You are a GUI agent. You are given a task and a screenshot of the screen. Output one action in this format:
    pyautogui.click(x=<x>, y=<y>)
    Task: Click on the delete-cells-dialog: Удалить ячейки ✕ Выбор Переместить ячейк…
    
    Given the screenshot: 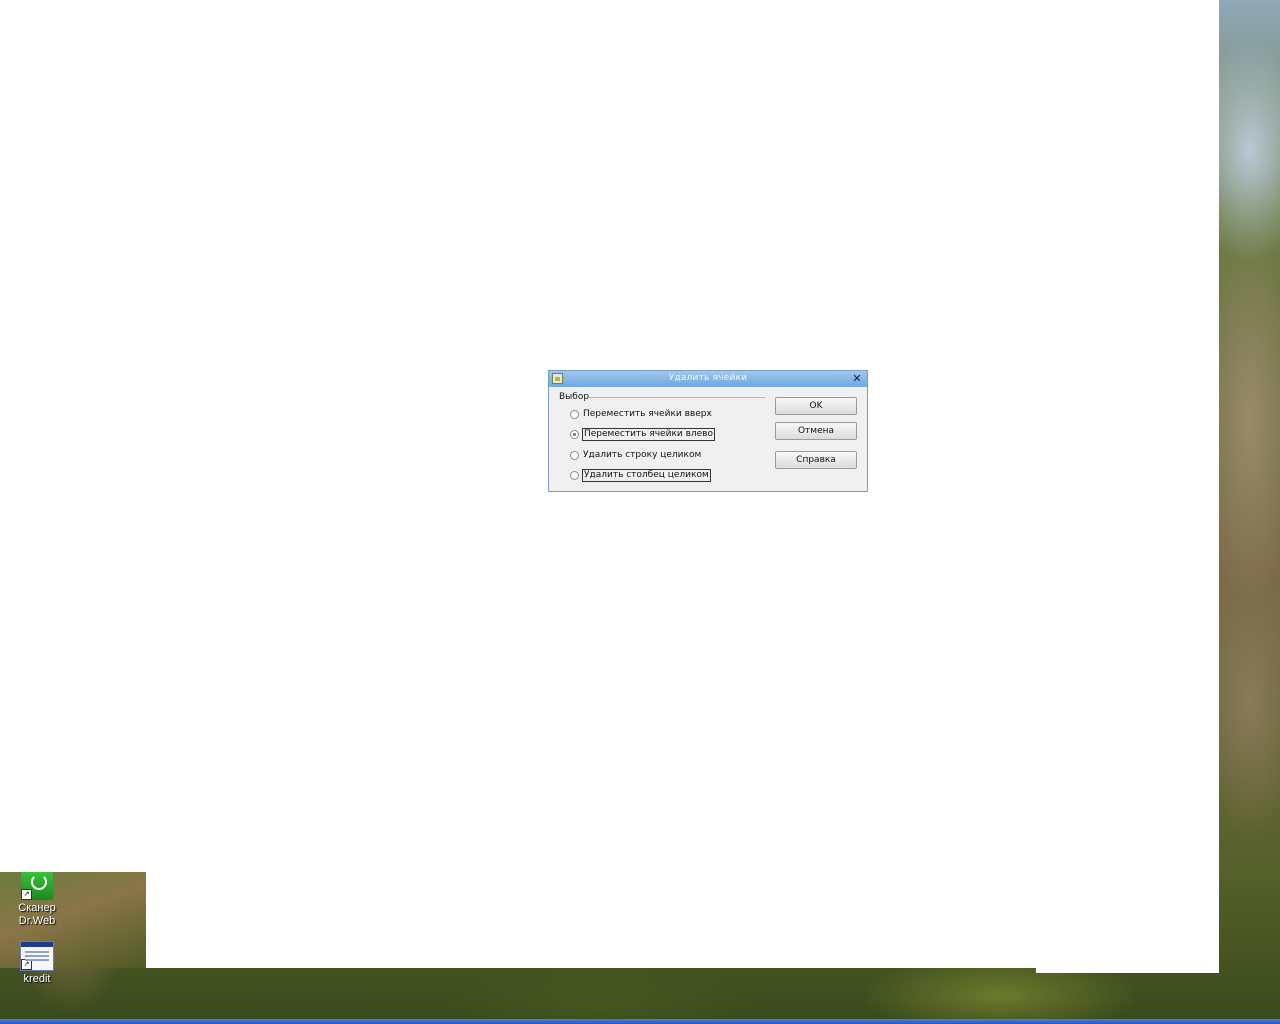 What is the action you would take?
    pyautogui.click(x=708, y=431)
    